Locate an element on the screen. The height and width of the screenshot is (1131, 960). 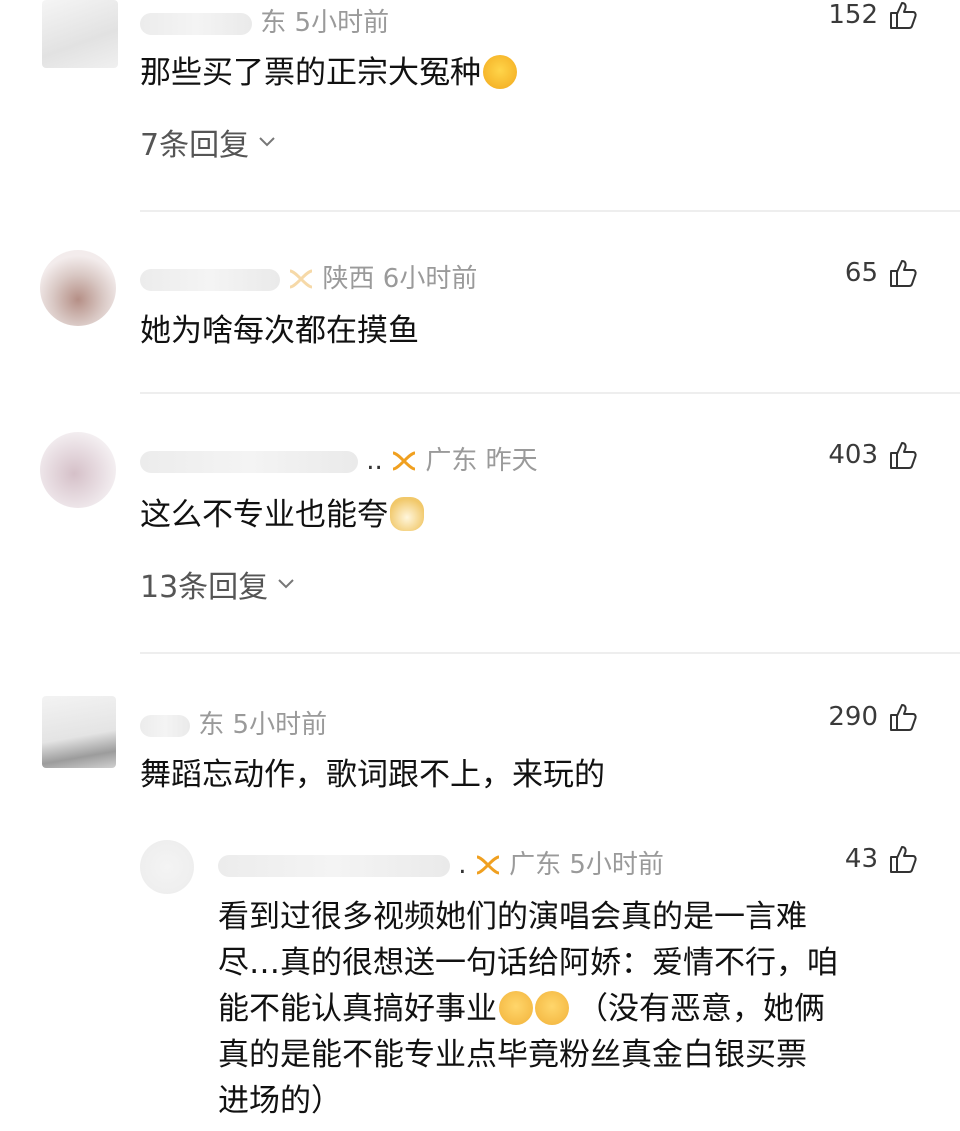
doge-emoji is located at coordinates (407, 514).